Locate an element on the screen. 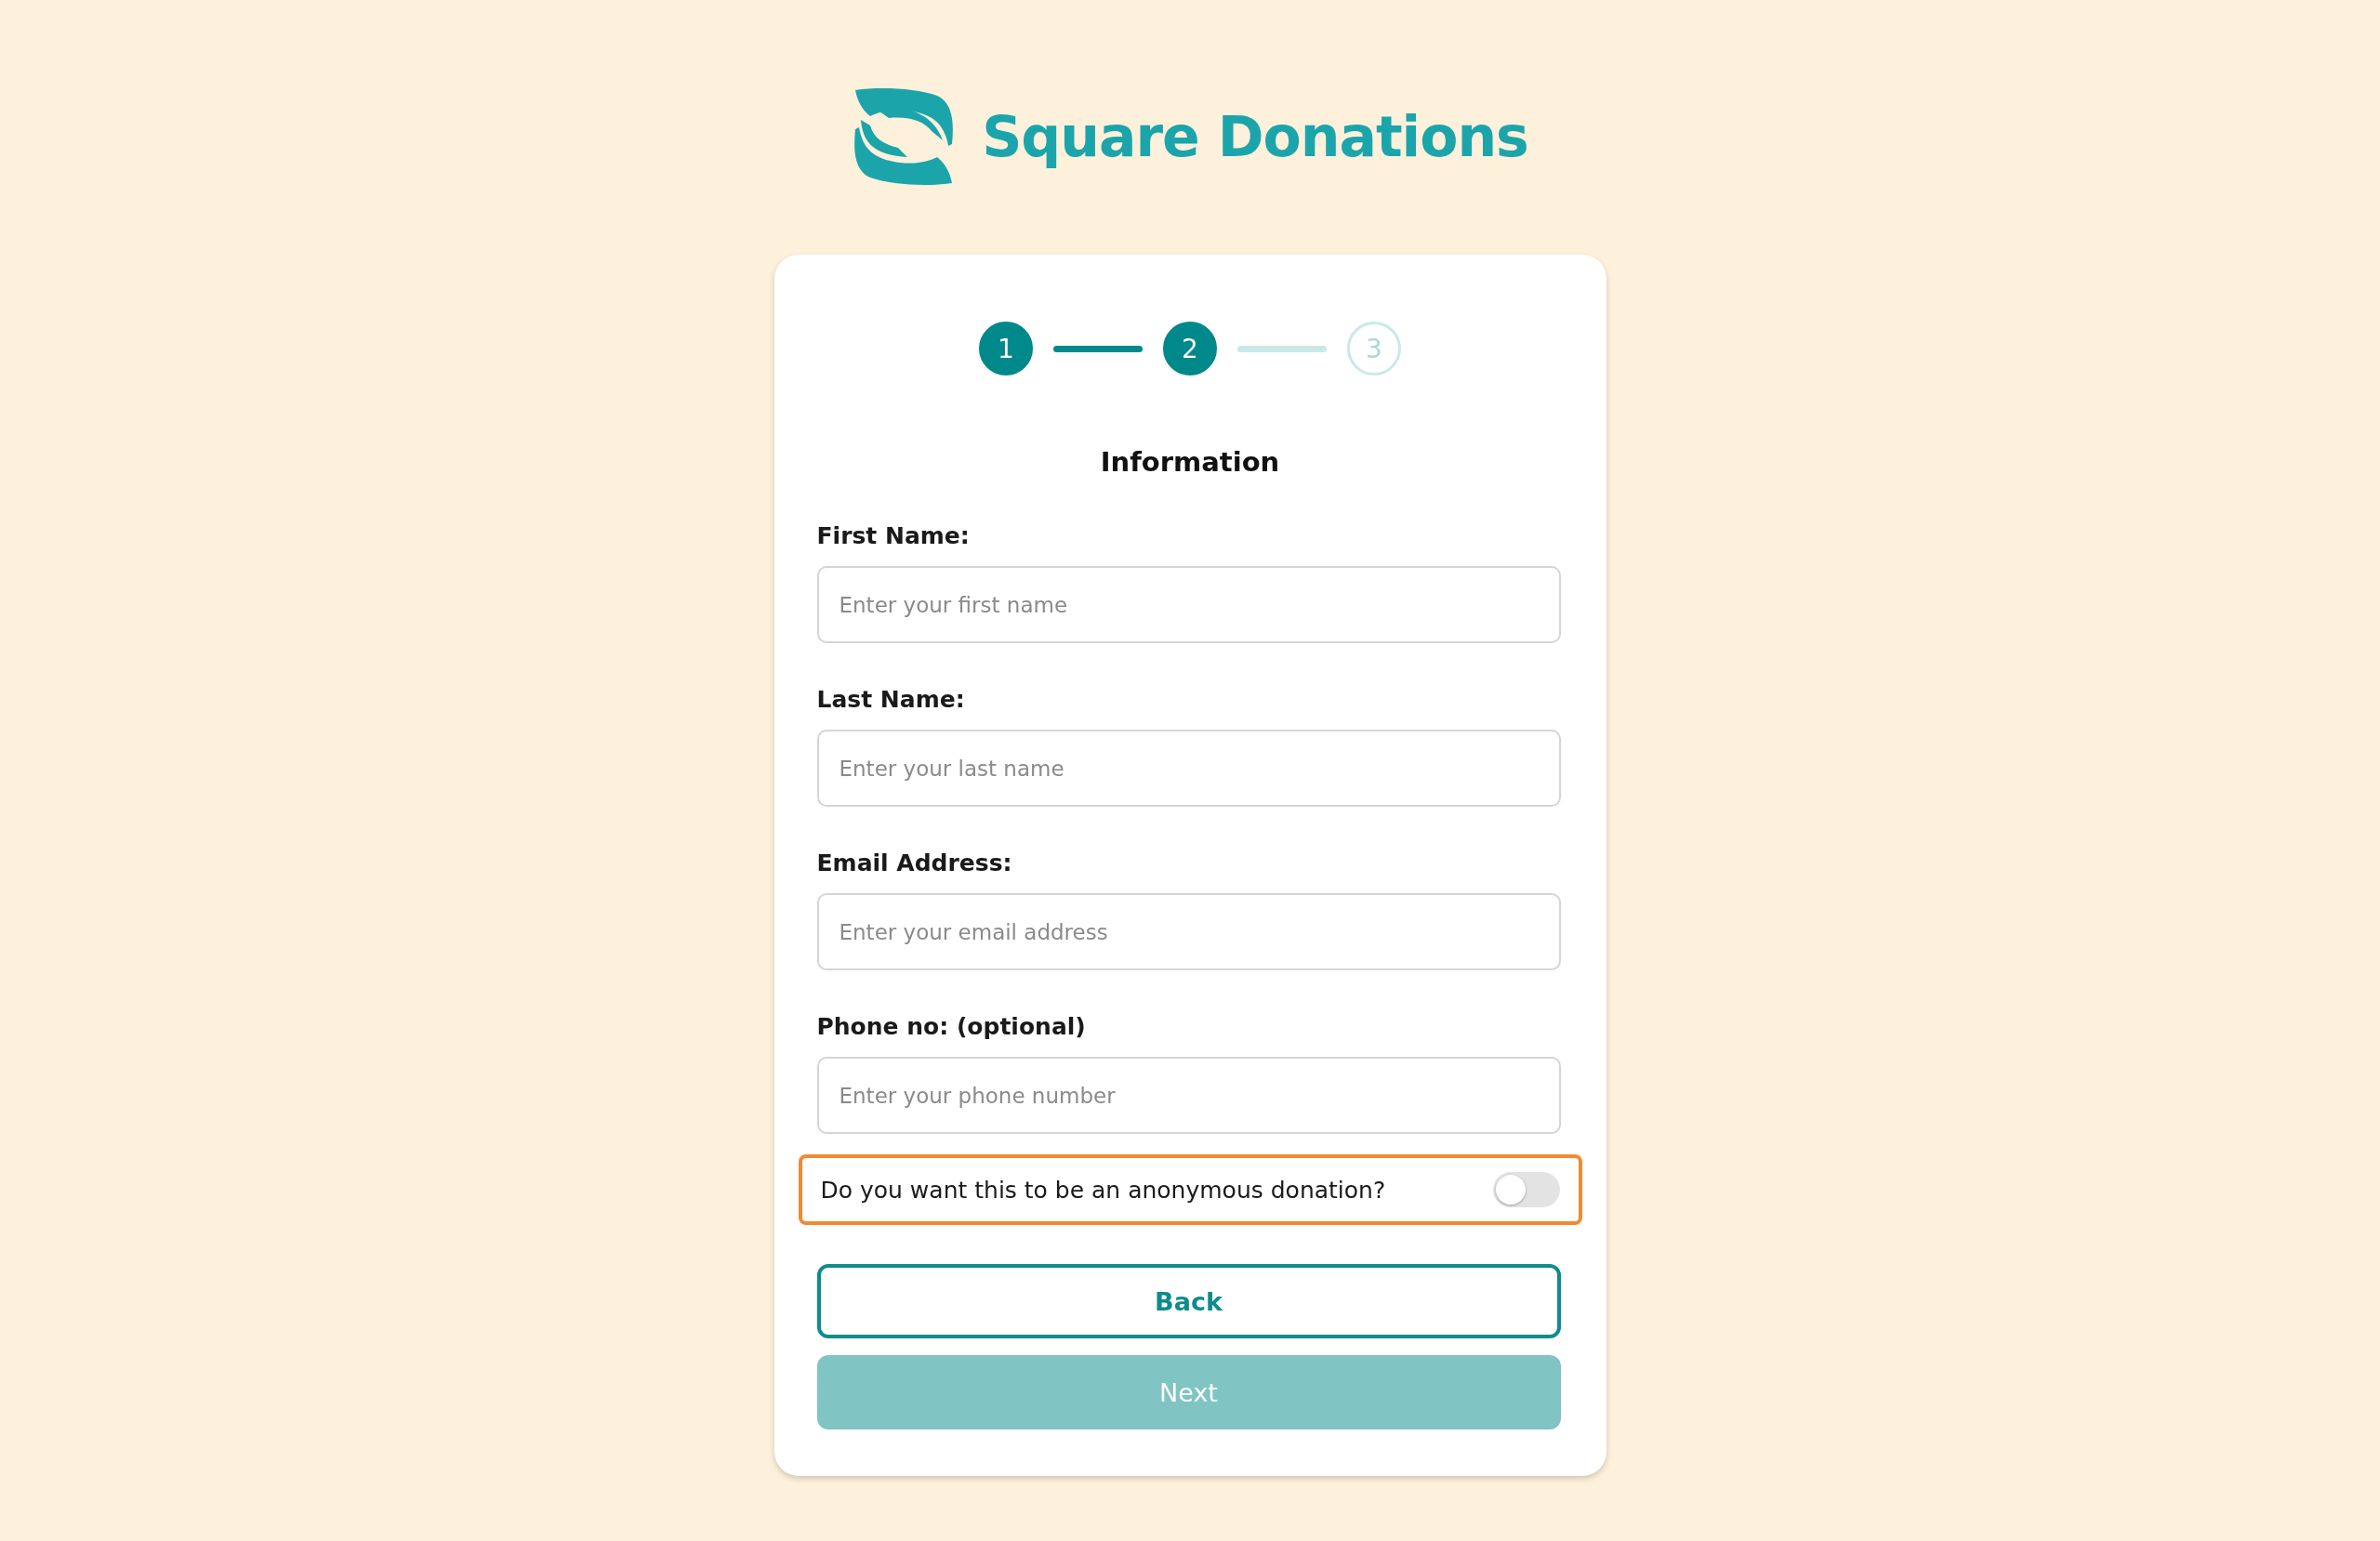 This screenshot has width=2380, height=1541. back-button: Back is located at coordinates (1188, 1301).